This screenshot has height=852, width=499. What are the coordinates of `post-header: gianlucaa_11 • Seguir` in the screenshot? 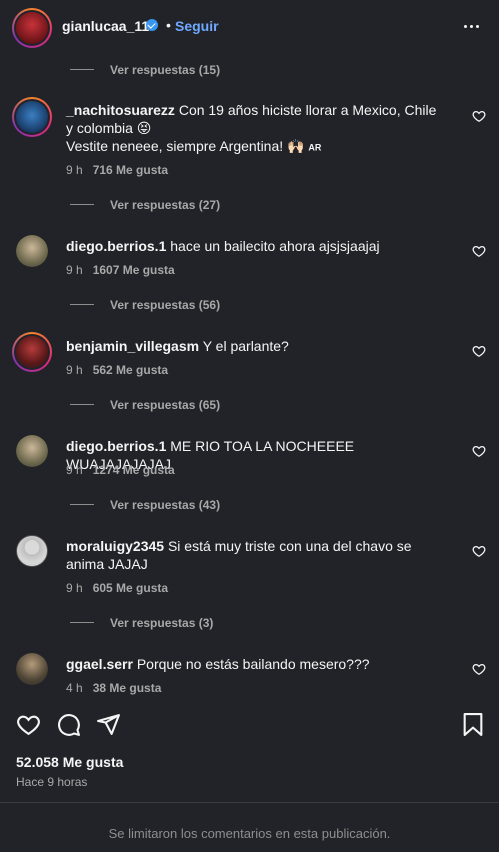 It's located at (249, 26).